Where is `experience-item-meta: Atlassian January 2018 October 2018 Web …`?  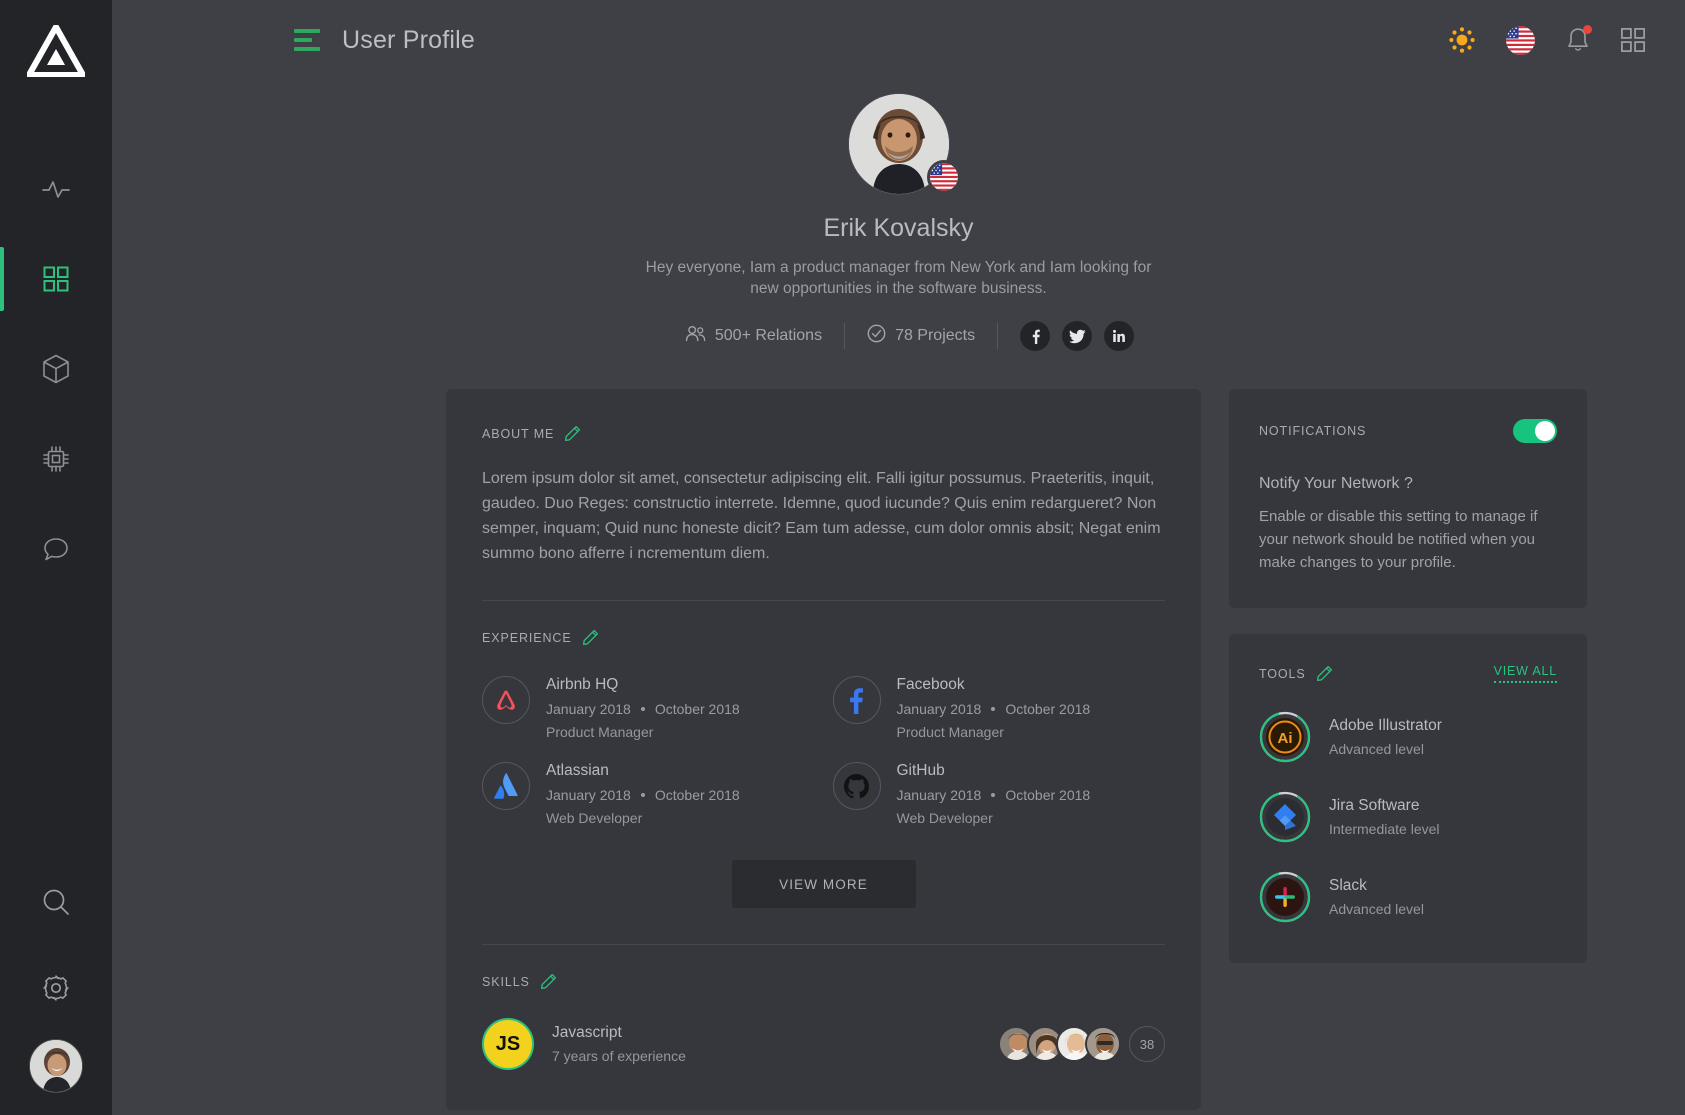 experience-item-meta: Atlassian January 2018 October 2018 Web … is located at coordinates (643, 794).